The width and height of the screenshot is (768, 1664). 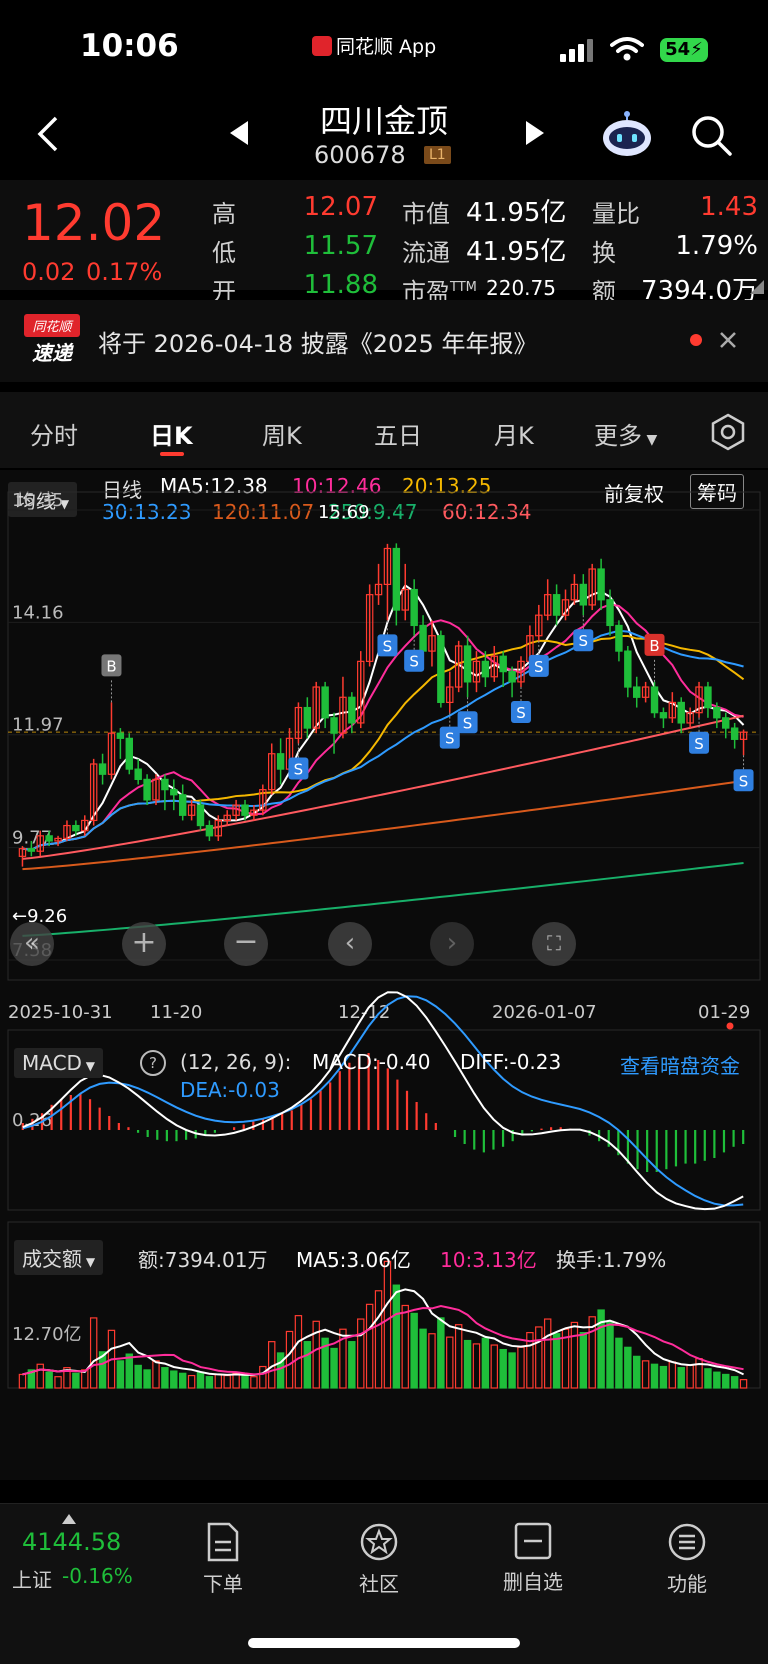 I want to click on dea-line, so click(x=383, y=1101).